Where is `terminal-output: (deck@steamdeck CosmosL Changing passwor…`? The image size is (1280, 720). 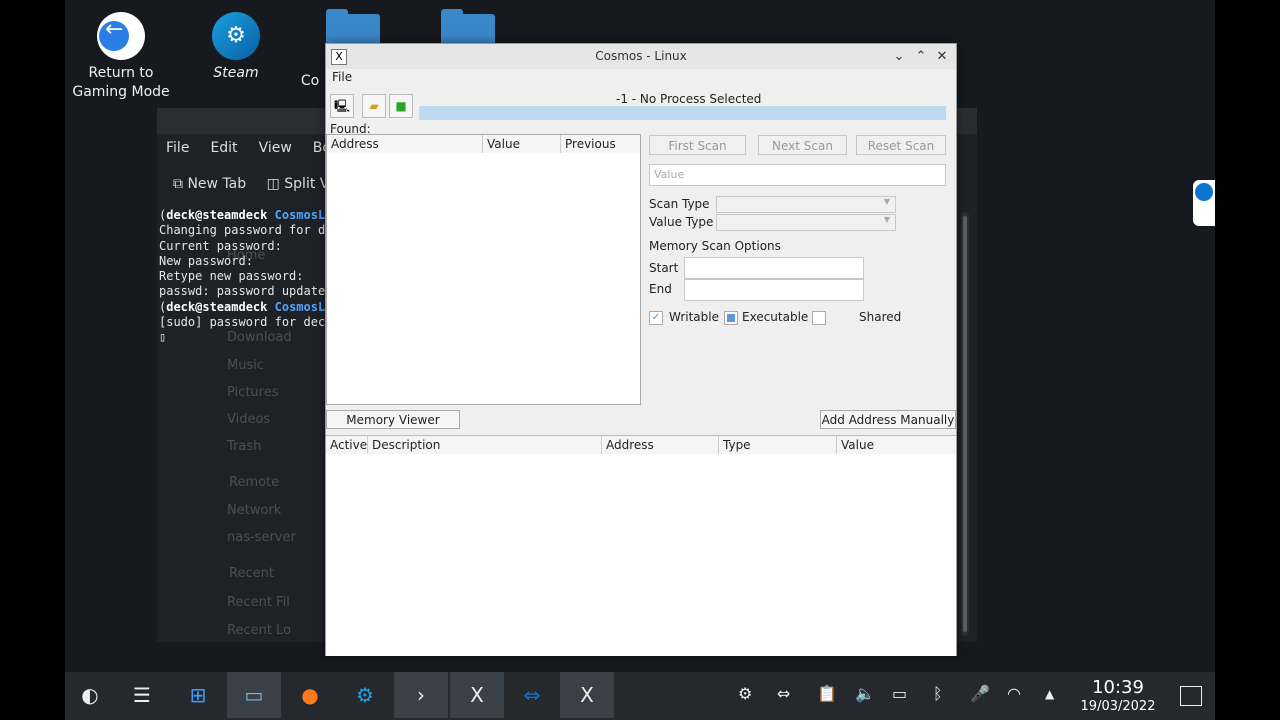 terminal-output: (deck@steamdeck CosmosL Changing passwor… is located at coordinates (242, 277).